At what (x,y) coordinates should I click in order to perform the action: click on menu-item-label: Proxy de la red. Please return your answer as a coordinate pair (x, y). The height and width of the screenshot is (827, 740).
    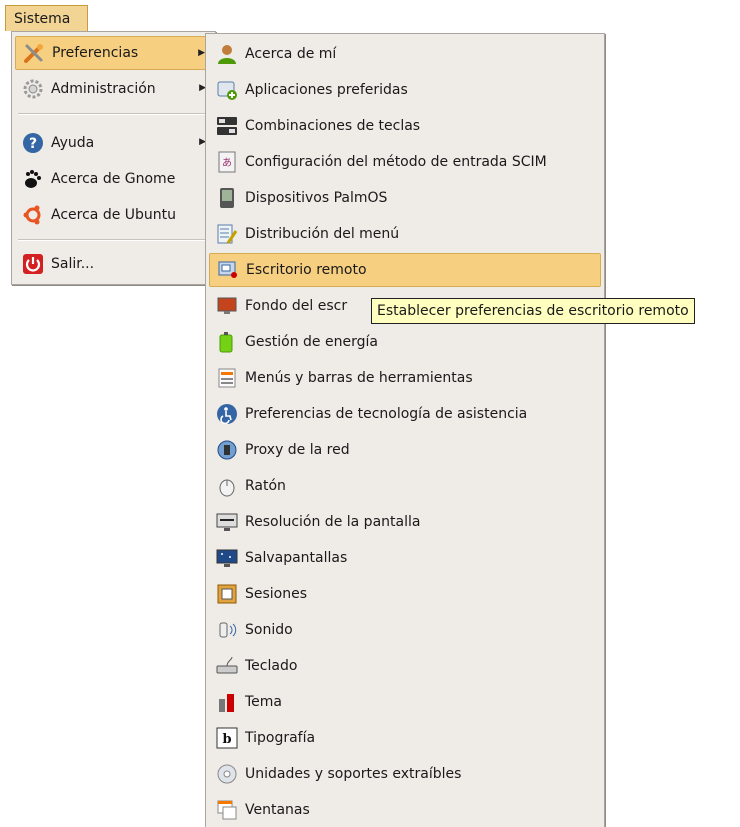
    Looking at the image, I should click on (297, 450).